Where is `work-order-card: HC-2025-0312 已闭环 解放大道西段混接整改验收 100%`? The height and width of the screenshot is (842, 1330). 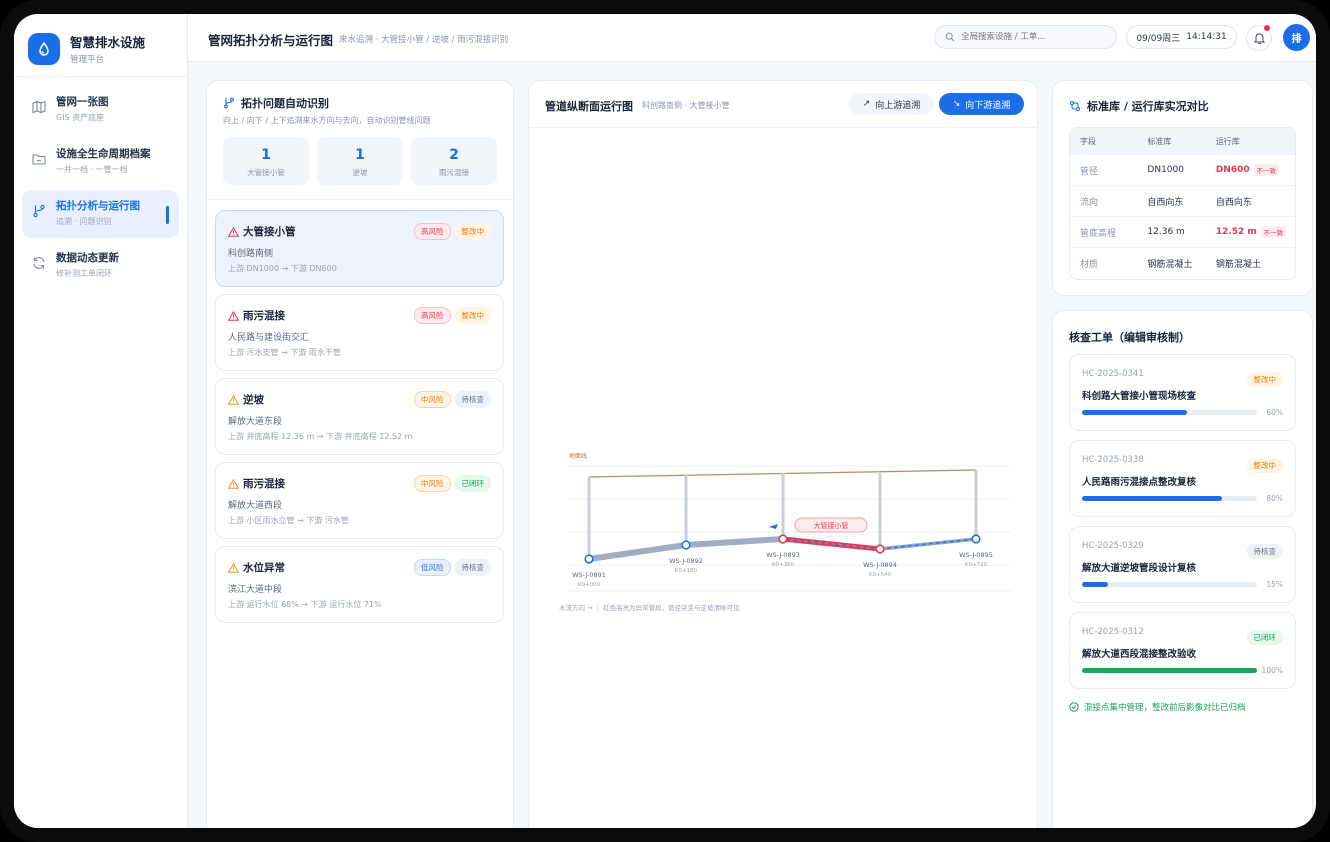 work-order-card: HC-2025-0312 已闭环 解放大道西段混接整改验收 100% is located at coordinates (1182, 650).